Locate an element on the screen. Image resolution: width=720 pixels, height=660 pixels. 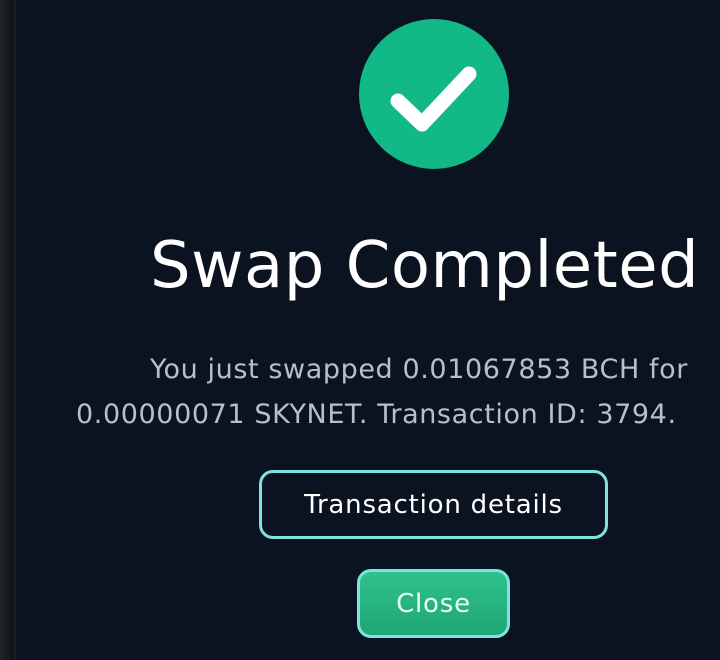
success-badge is located at coordinates (434, 94).